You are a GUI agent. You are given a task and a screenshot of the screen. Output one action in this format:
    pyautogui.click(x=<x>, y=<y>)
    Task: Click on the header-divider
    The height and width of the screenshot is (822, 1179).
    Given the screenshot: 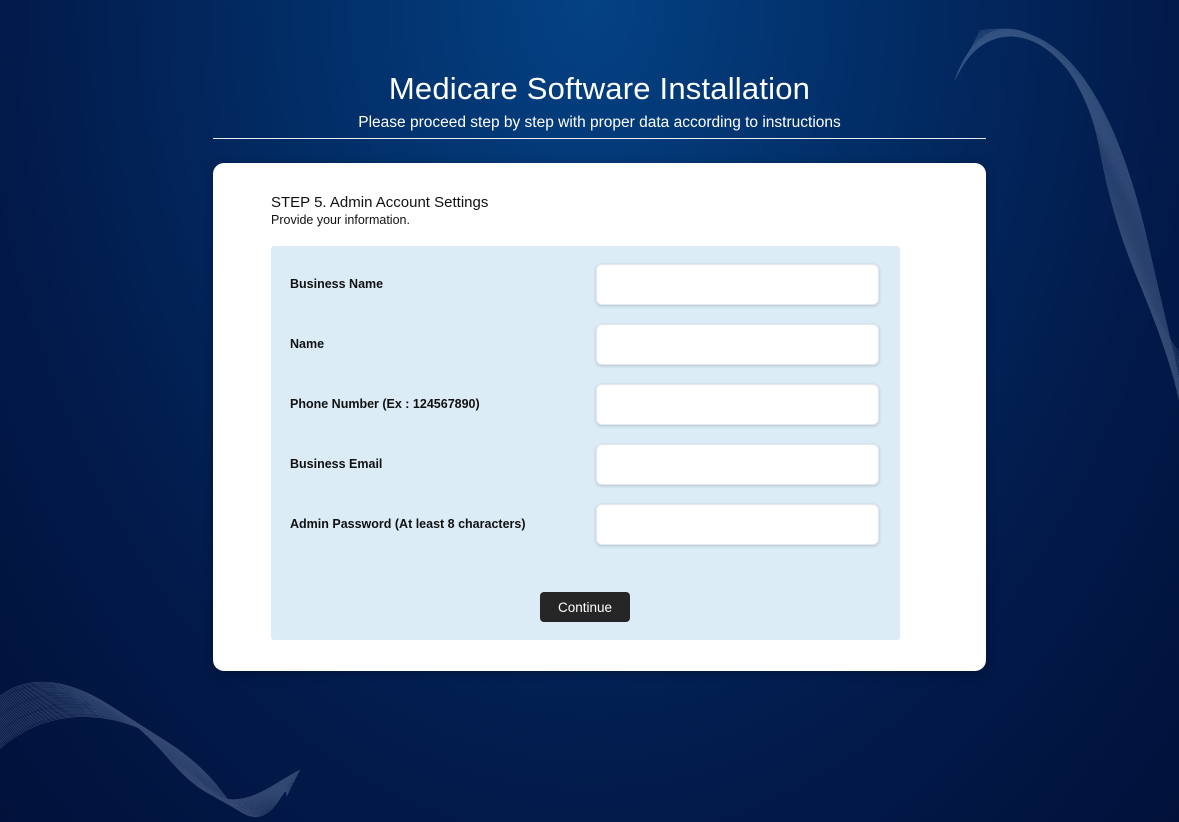 What is the action you would take?
    pyautogui.click(x=599, y=138)
    